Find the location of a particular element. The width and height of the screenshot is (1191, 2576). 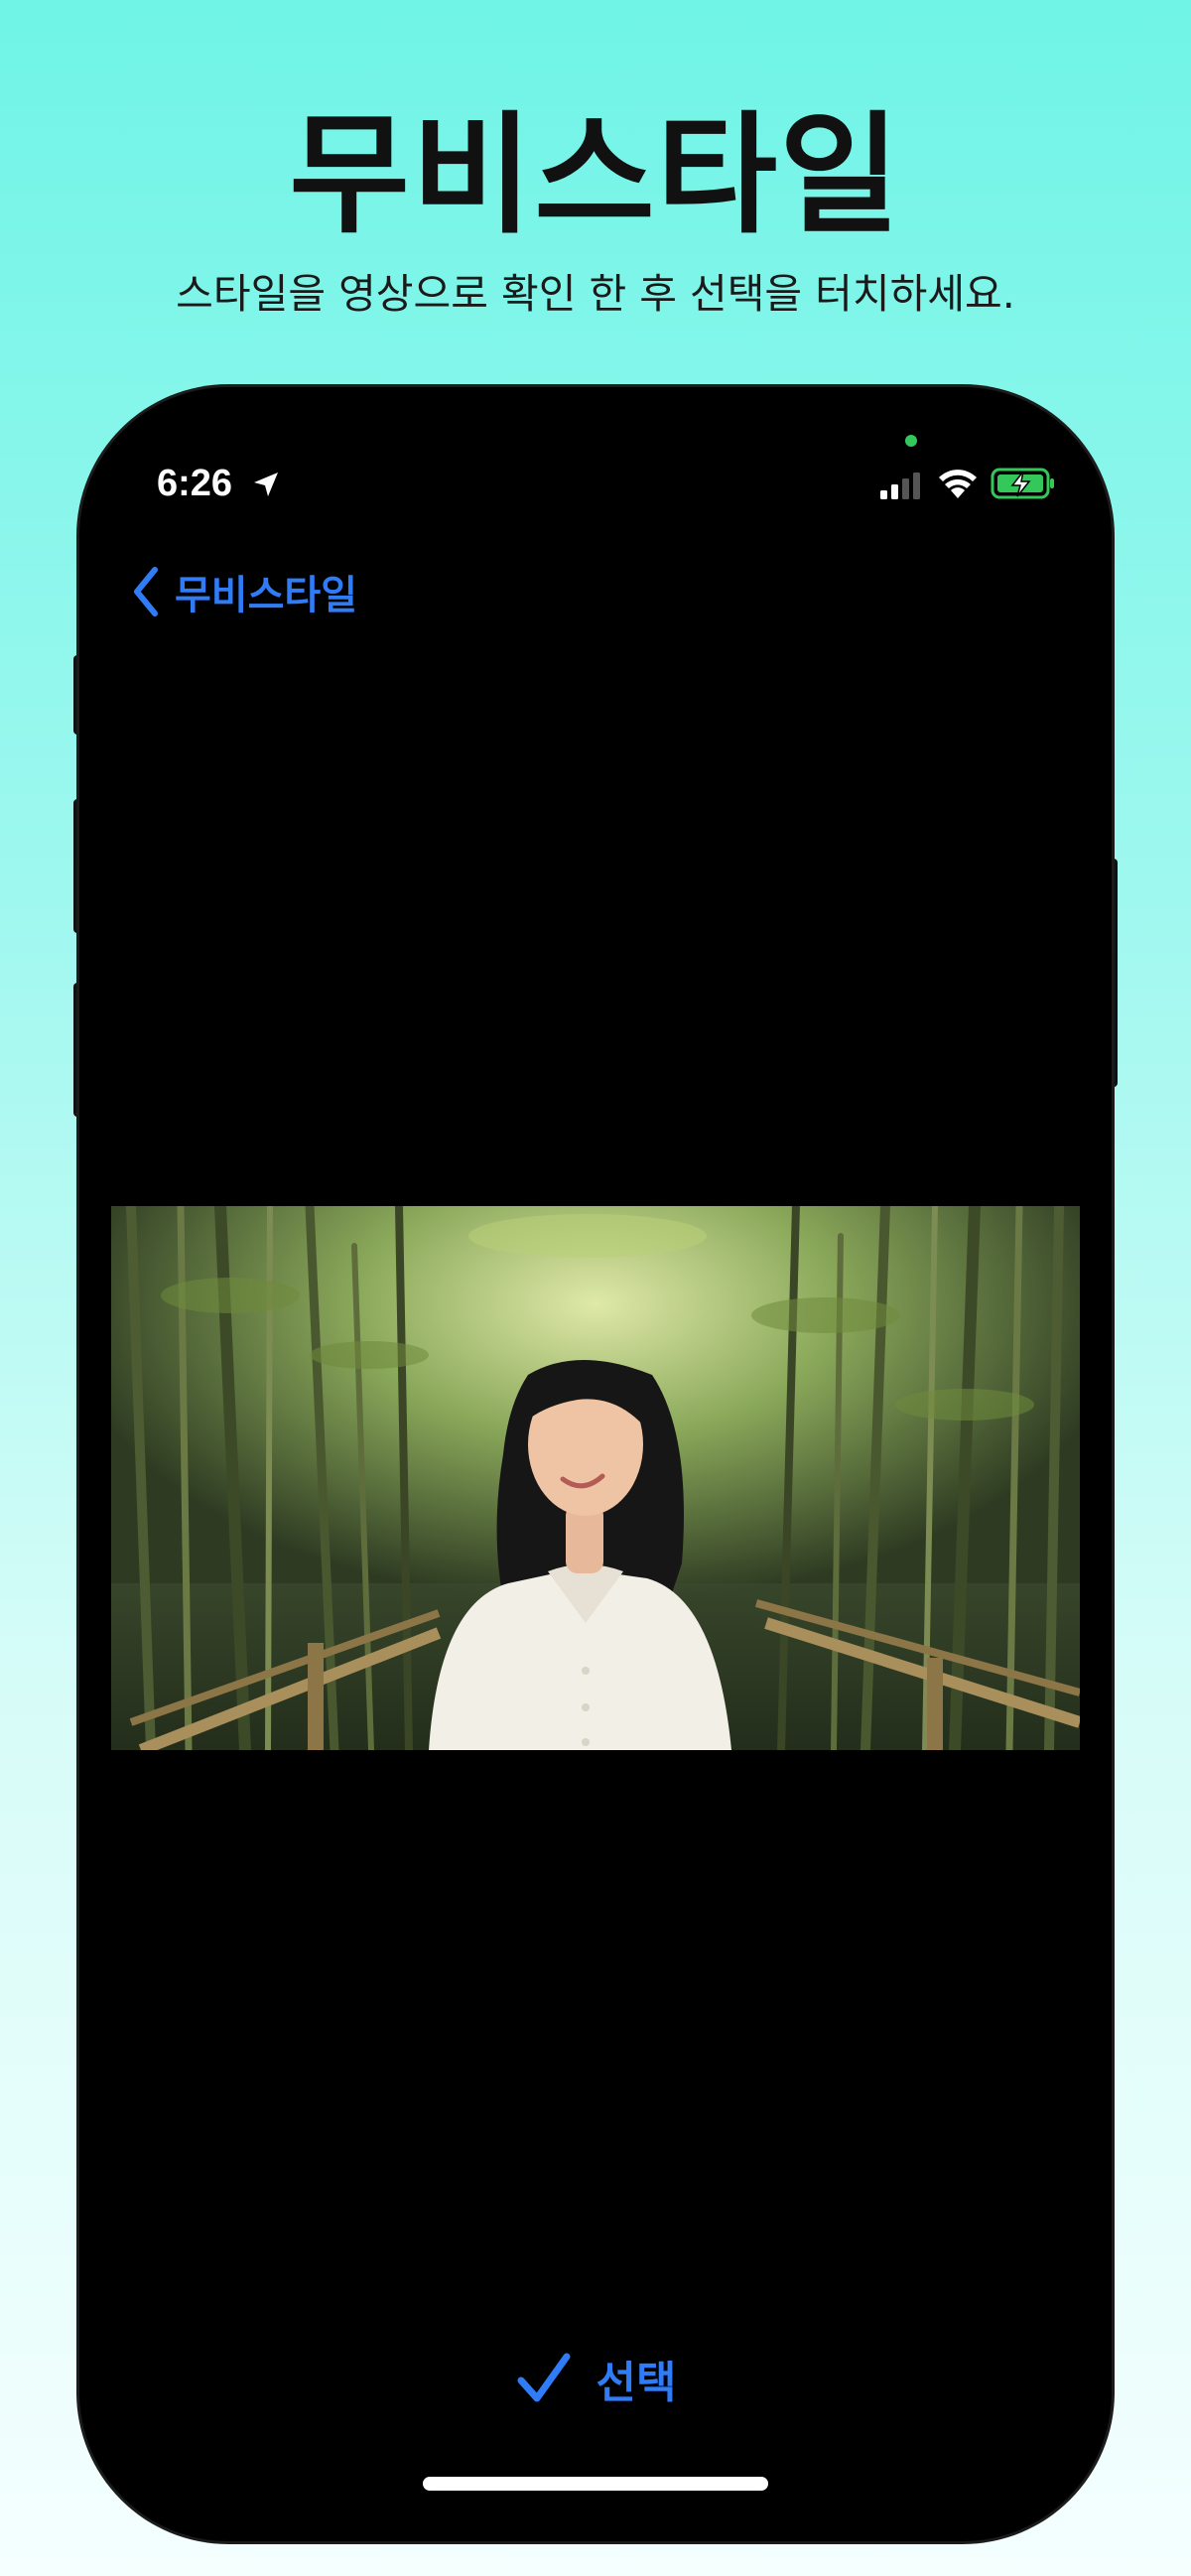

signal-icon is located at coordinates (900, 486).